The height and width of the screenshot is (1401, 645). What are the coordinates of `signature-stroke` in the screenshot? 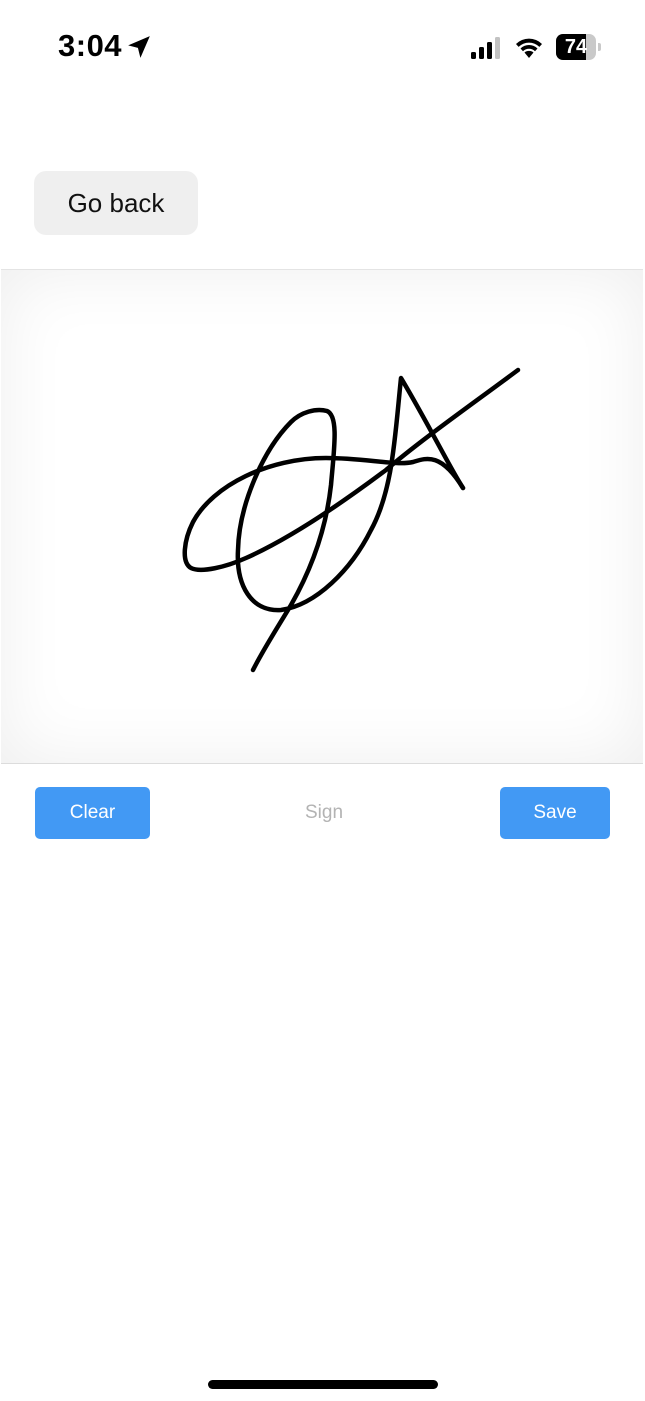 It's located at (351, 520).